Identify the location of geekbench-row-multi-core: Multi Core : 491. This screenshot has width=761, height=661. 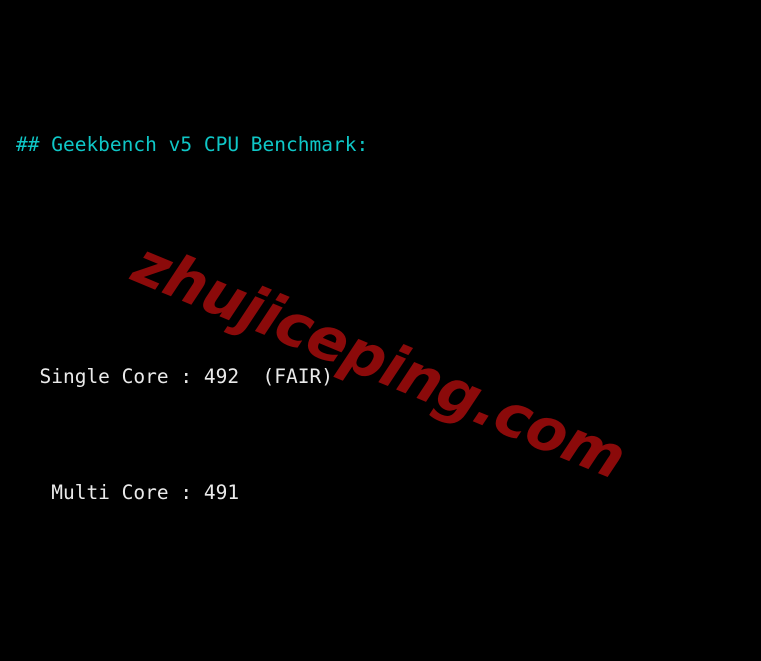
(184, 492).